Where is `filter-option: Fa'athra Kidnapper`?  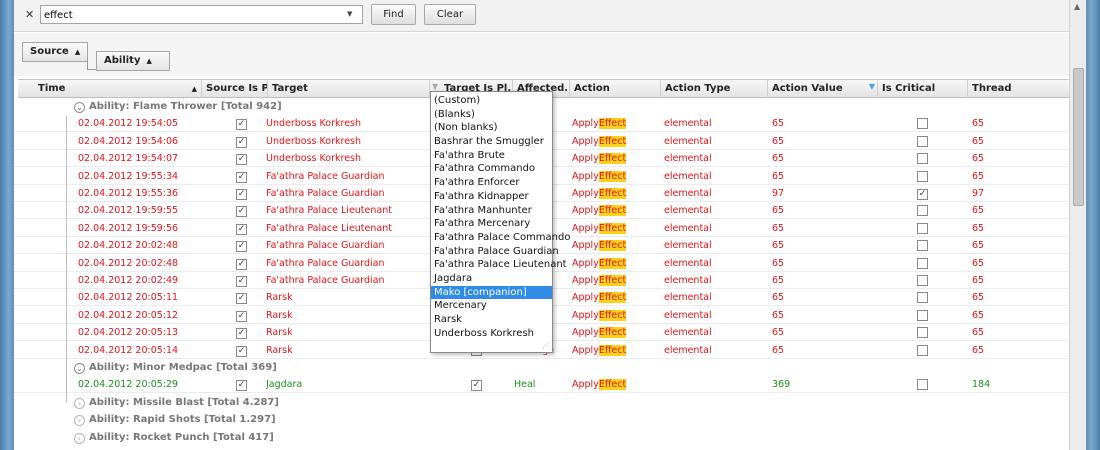
filter-option: Fa'athra Kidnapper is located at coordinates (491, 197).